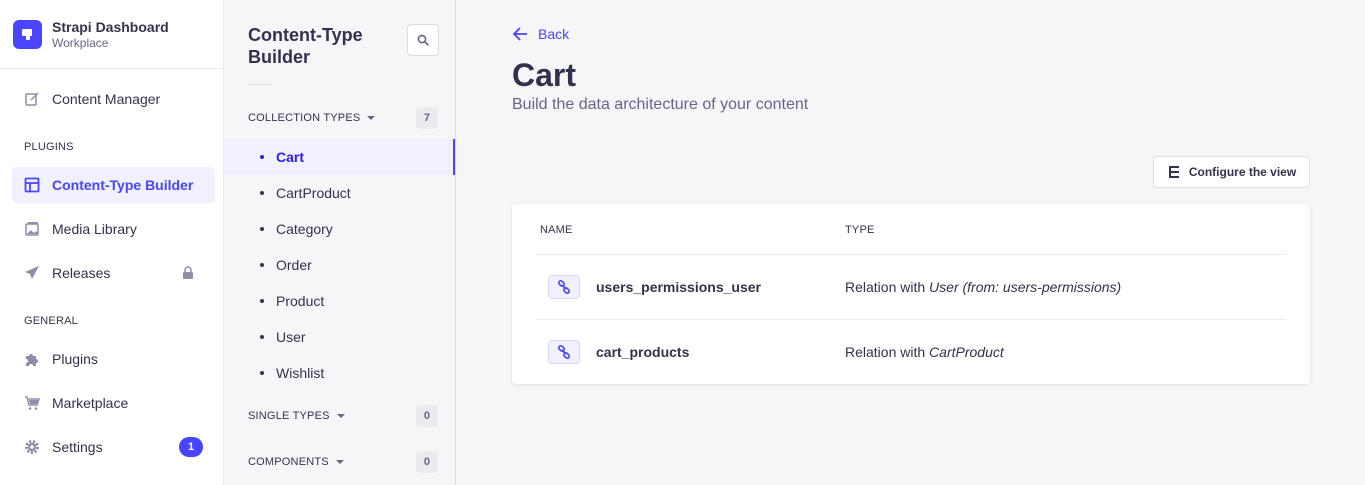 This screenshot has height=485, width=1365. Describe the element at coordinates (113, 447) in the screenshot. I see `nav-settings: Settings 1` at that location.